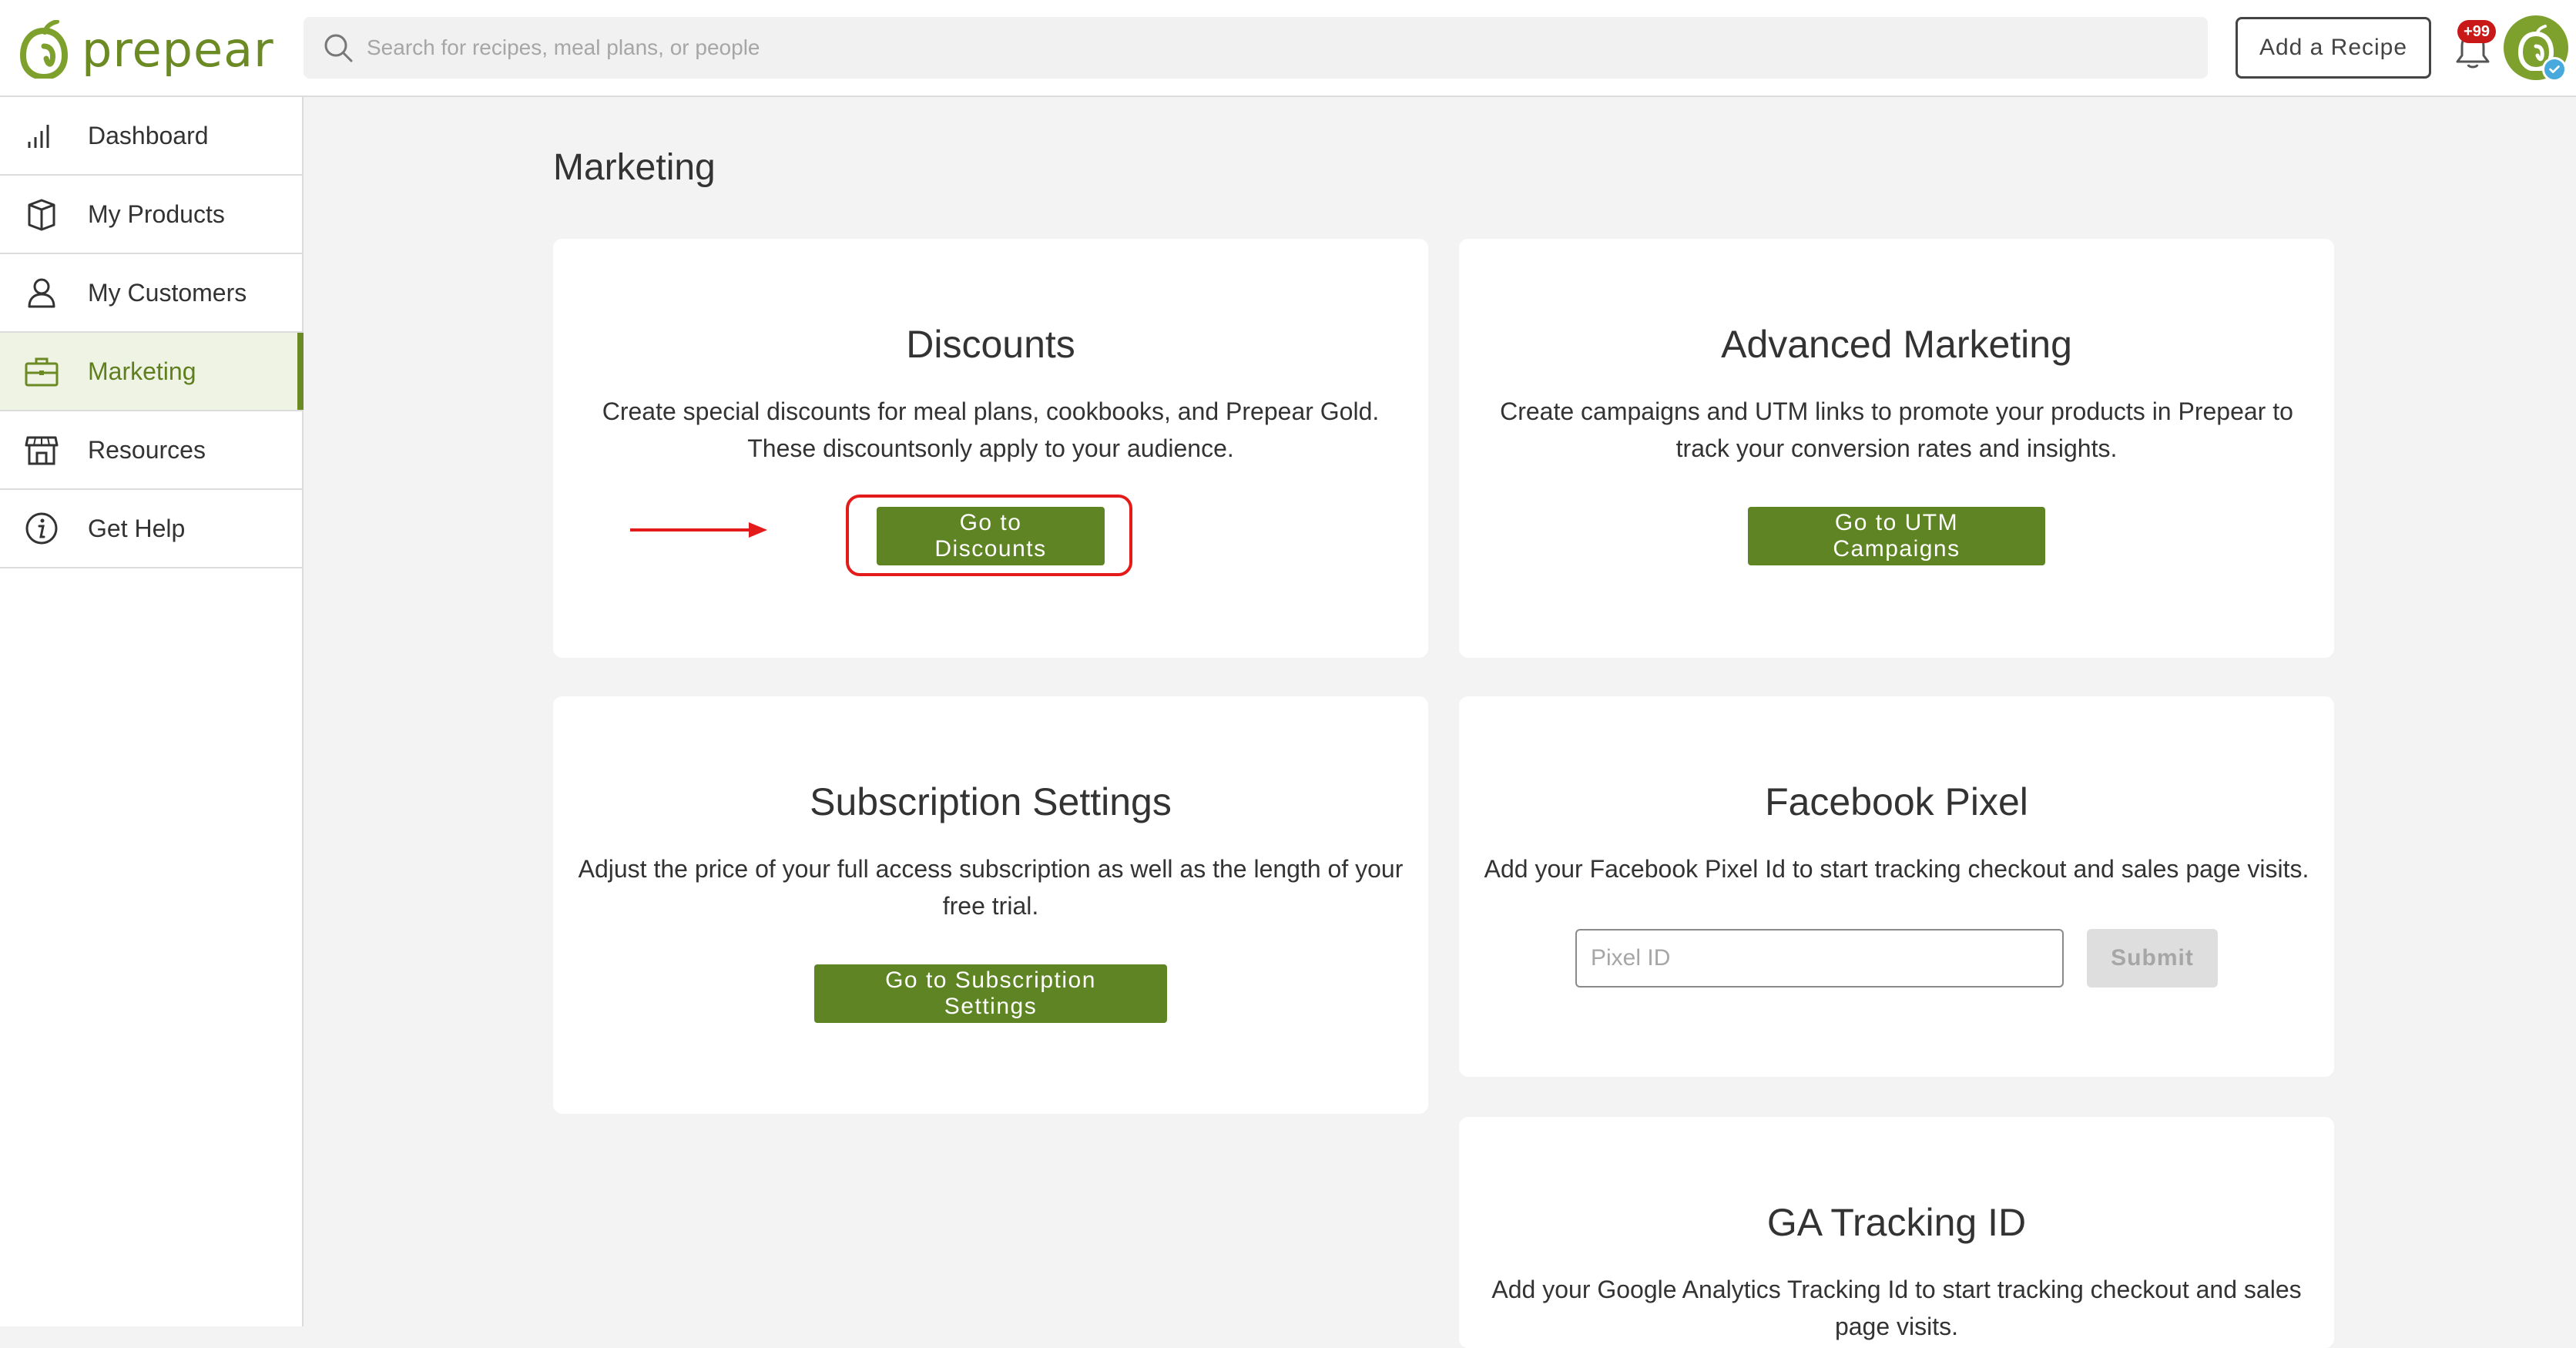 The image size is (2576, 1348). Describe the element at coordinates (147, 449) in the screenshot. I see `sidebar-item-label: Resources` at that location.